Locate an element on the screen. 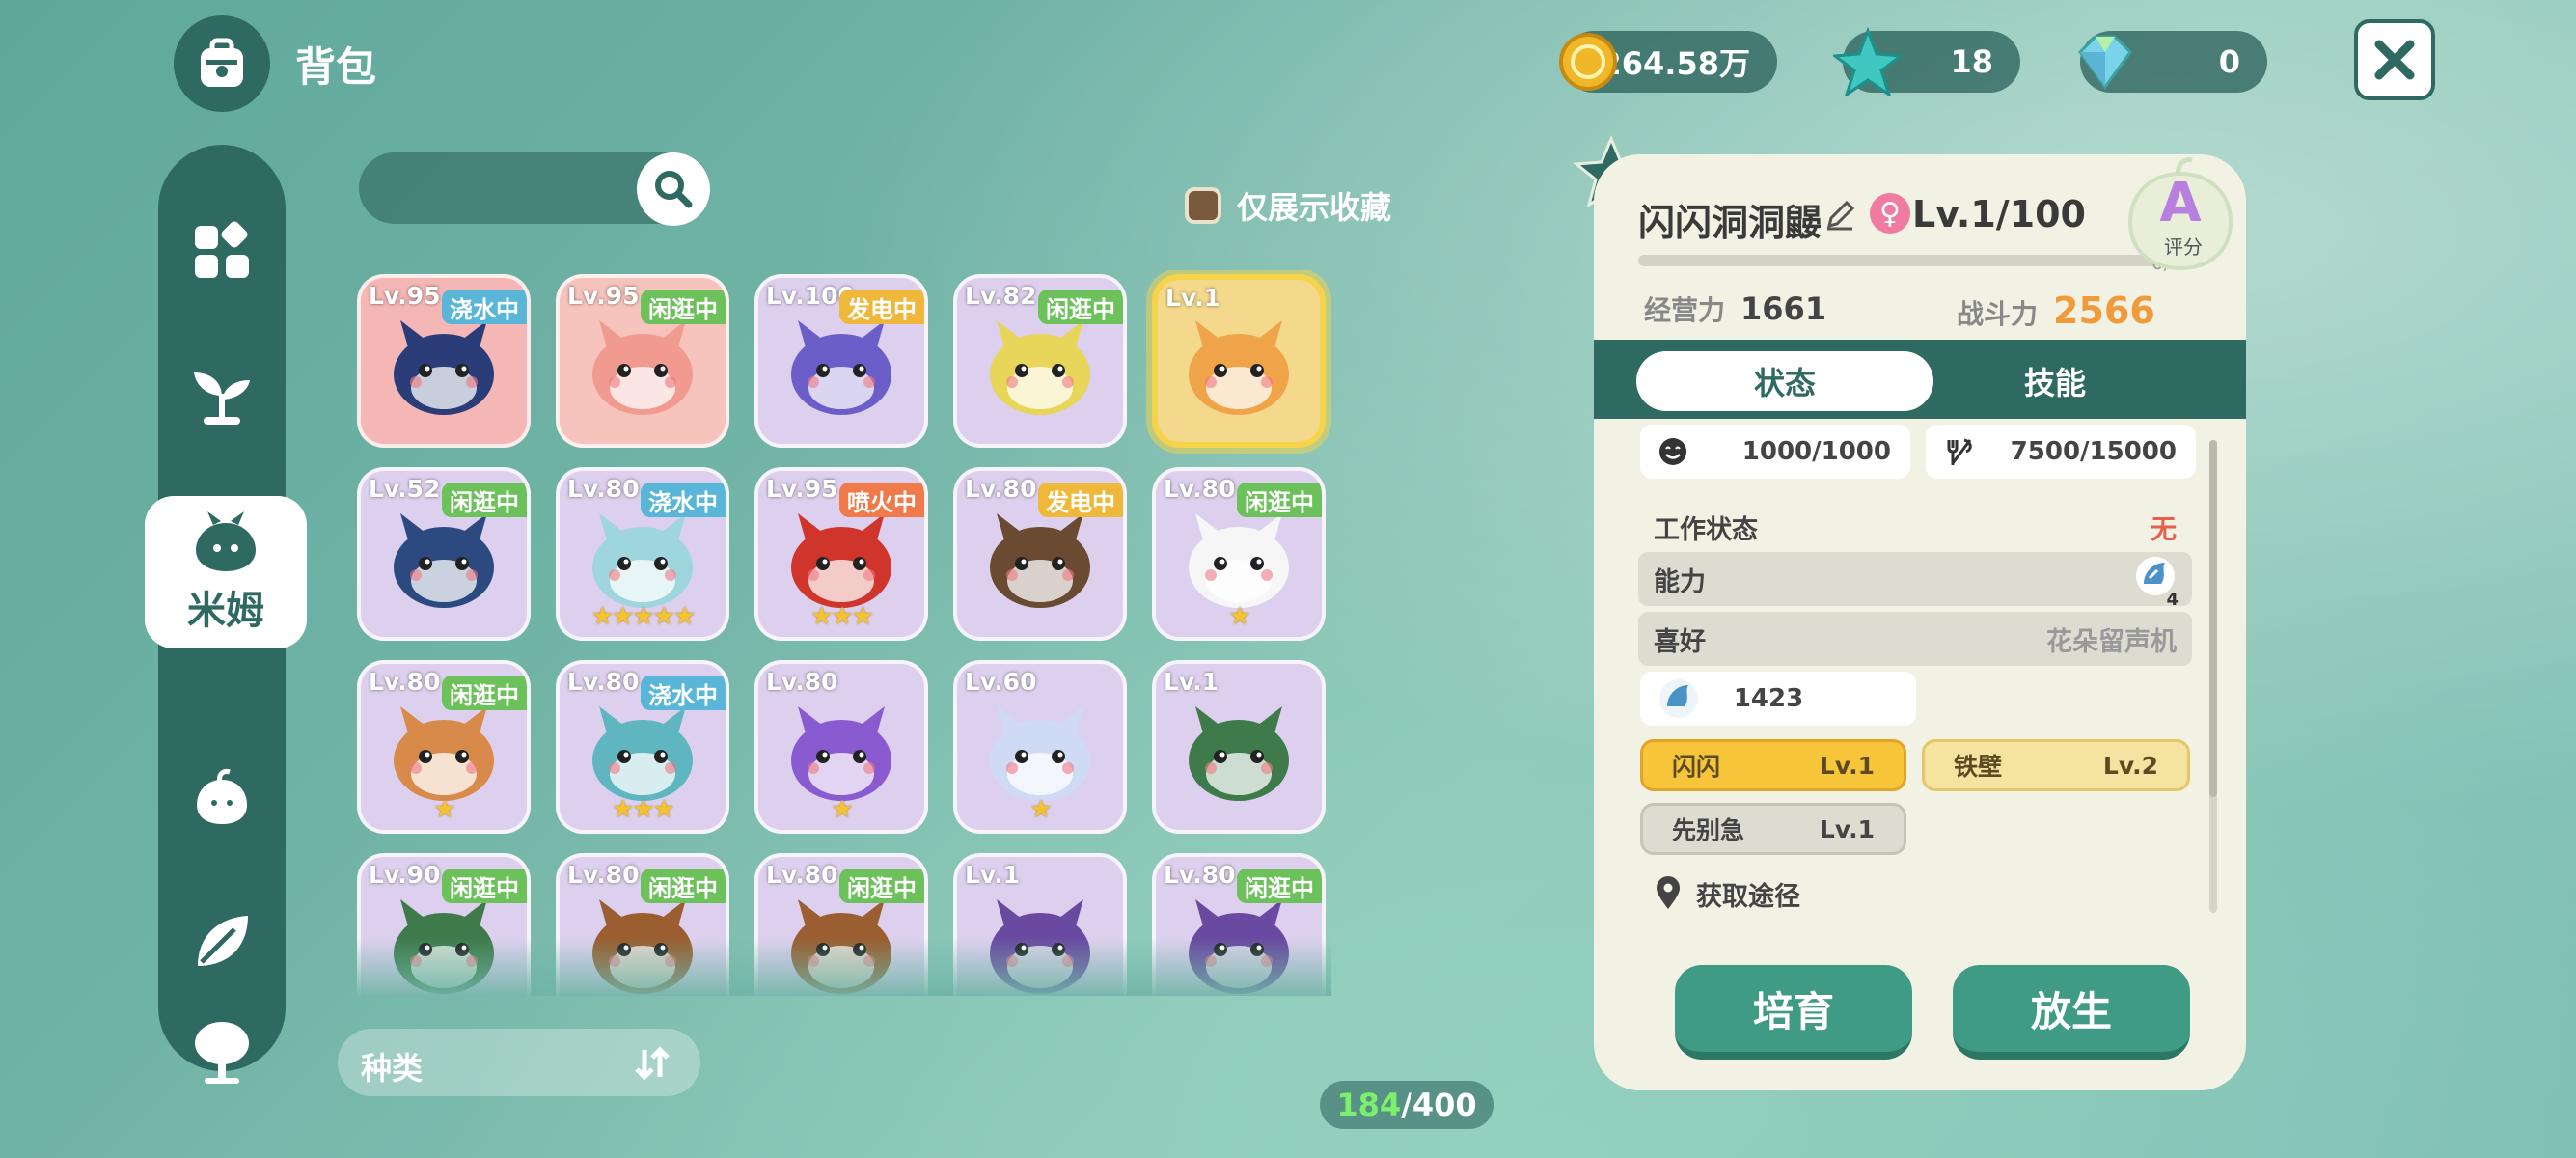  skill-level: Lv.1 is located at coordinates (1847, 828).